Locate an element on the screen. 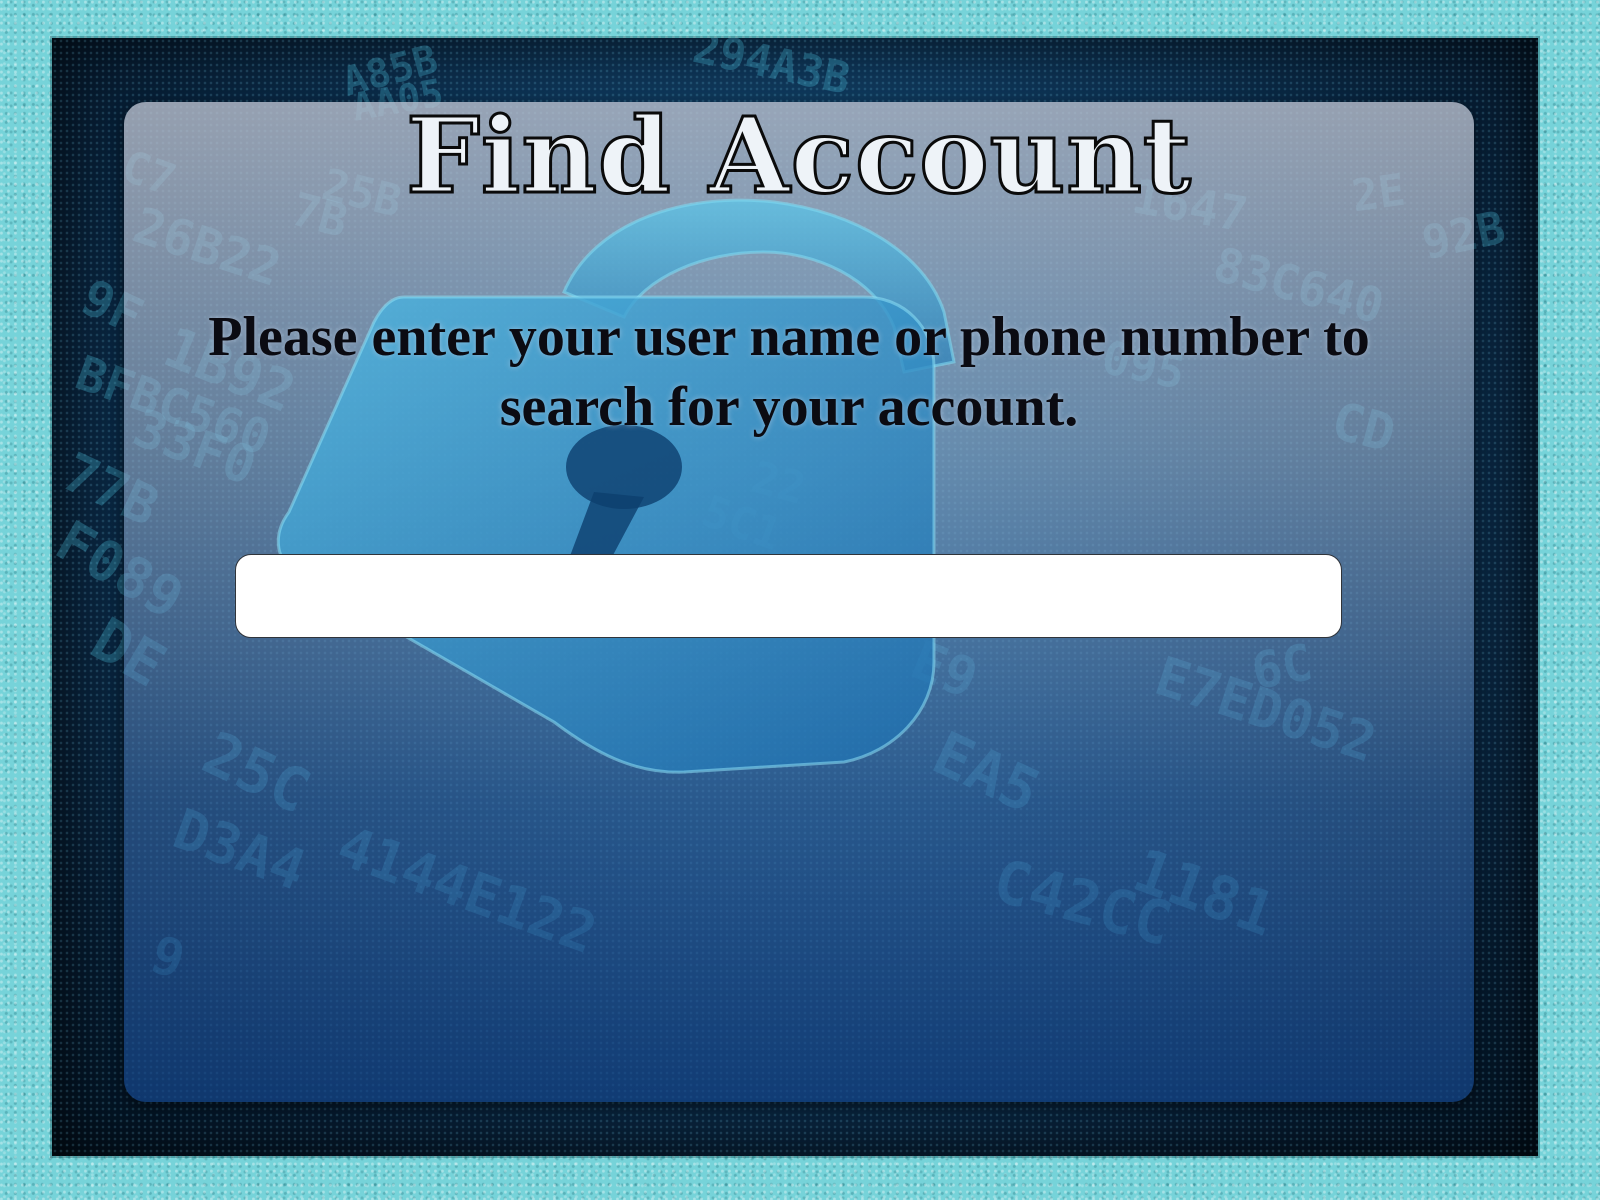 This screenshot has height=1200, width=1600. page-title: Find Account is located at coordinates (799, 160).